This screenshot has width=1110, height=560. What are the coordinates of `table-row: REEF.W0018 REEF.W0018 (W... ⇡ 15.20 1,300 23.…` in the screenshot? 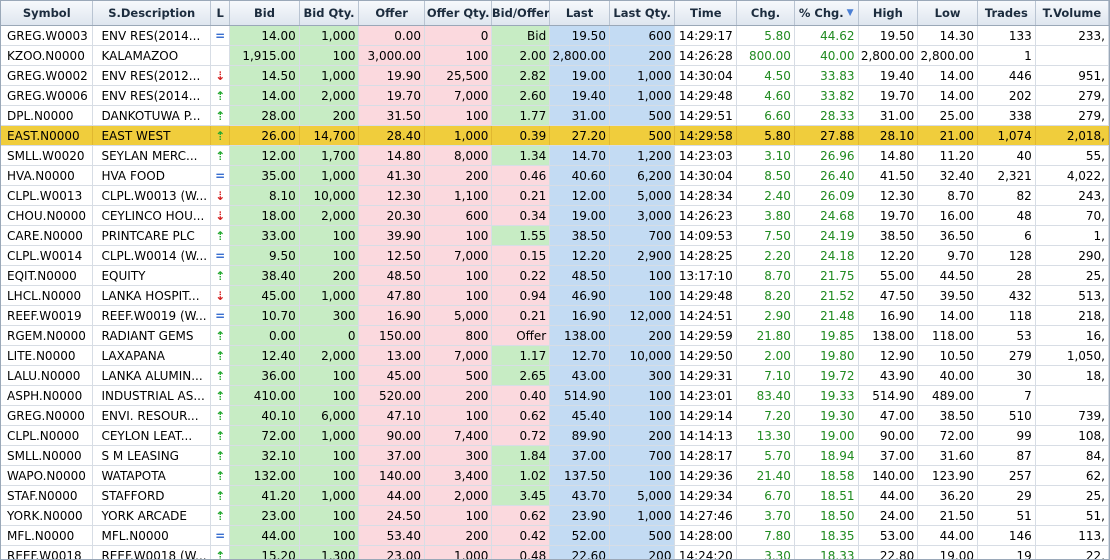 It's located at (555, 552).